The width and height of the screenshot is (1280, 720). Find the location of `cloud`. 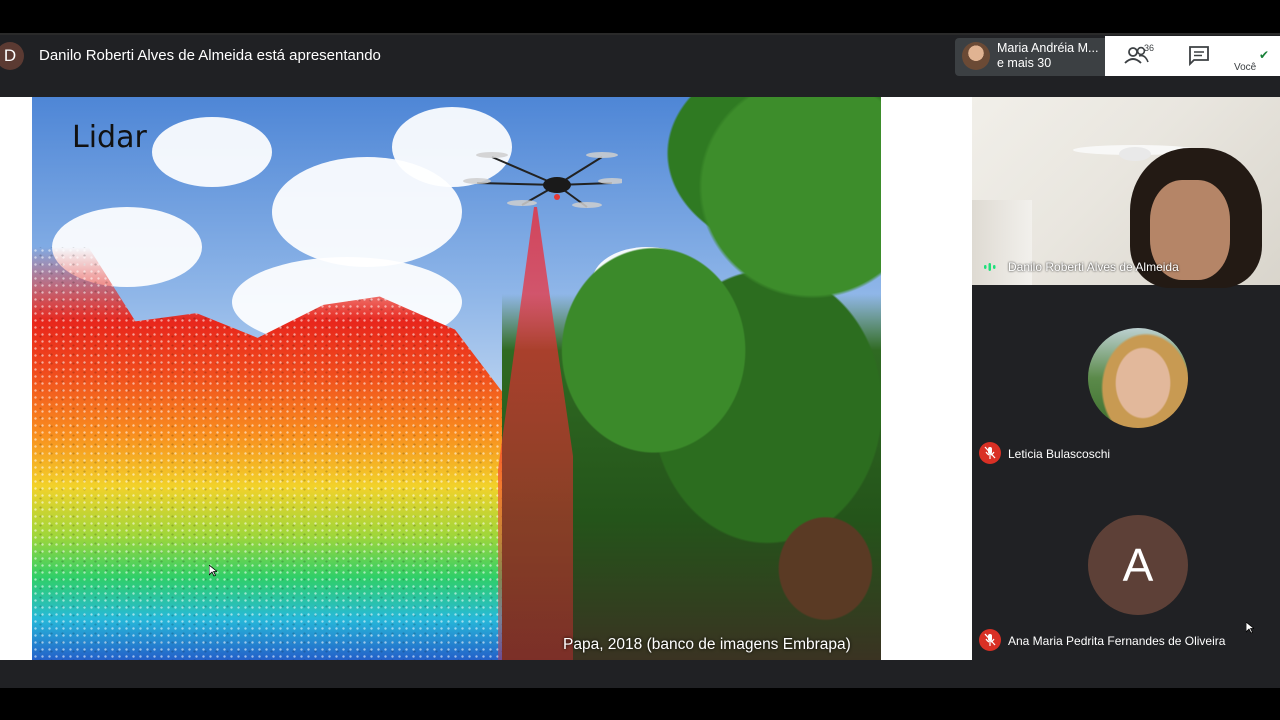

cloud is located at coordinates (212, 152).